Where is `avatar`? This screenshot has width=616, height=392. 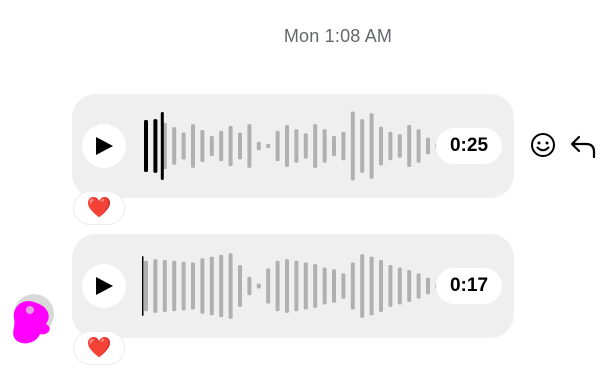
avatar is located at coordinates (34, 320).